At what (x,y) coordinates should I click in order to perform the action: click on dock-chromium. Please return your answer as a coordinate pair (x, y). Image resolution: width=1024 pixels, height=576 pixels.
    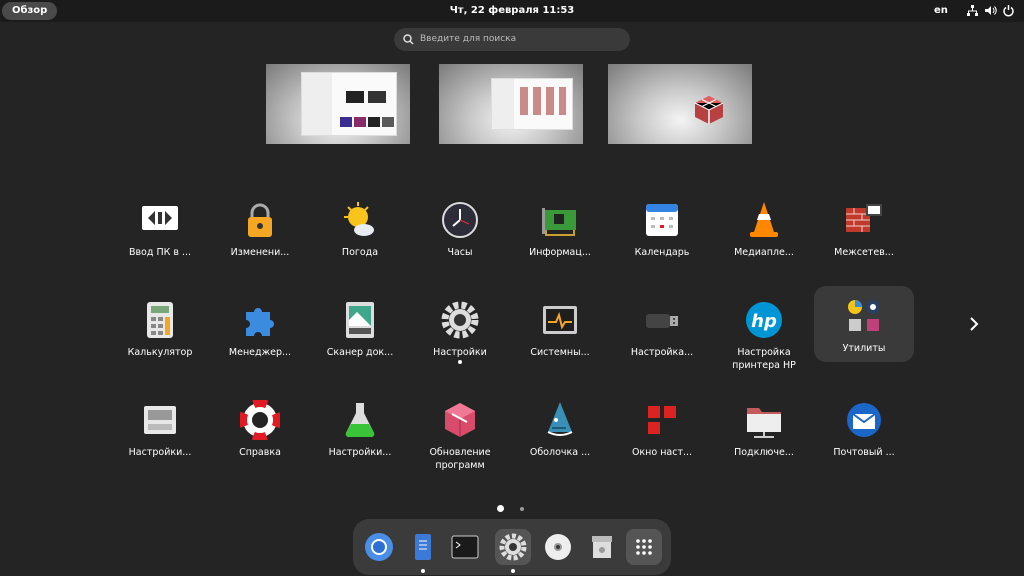
    Looking at the image, I should click on (379, 547).